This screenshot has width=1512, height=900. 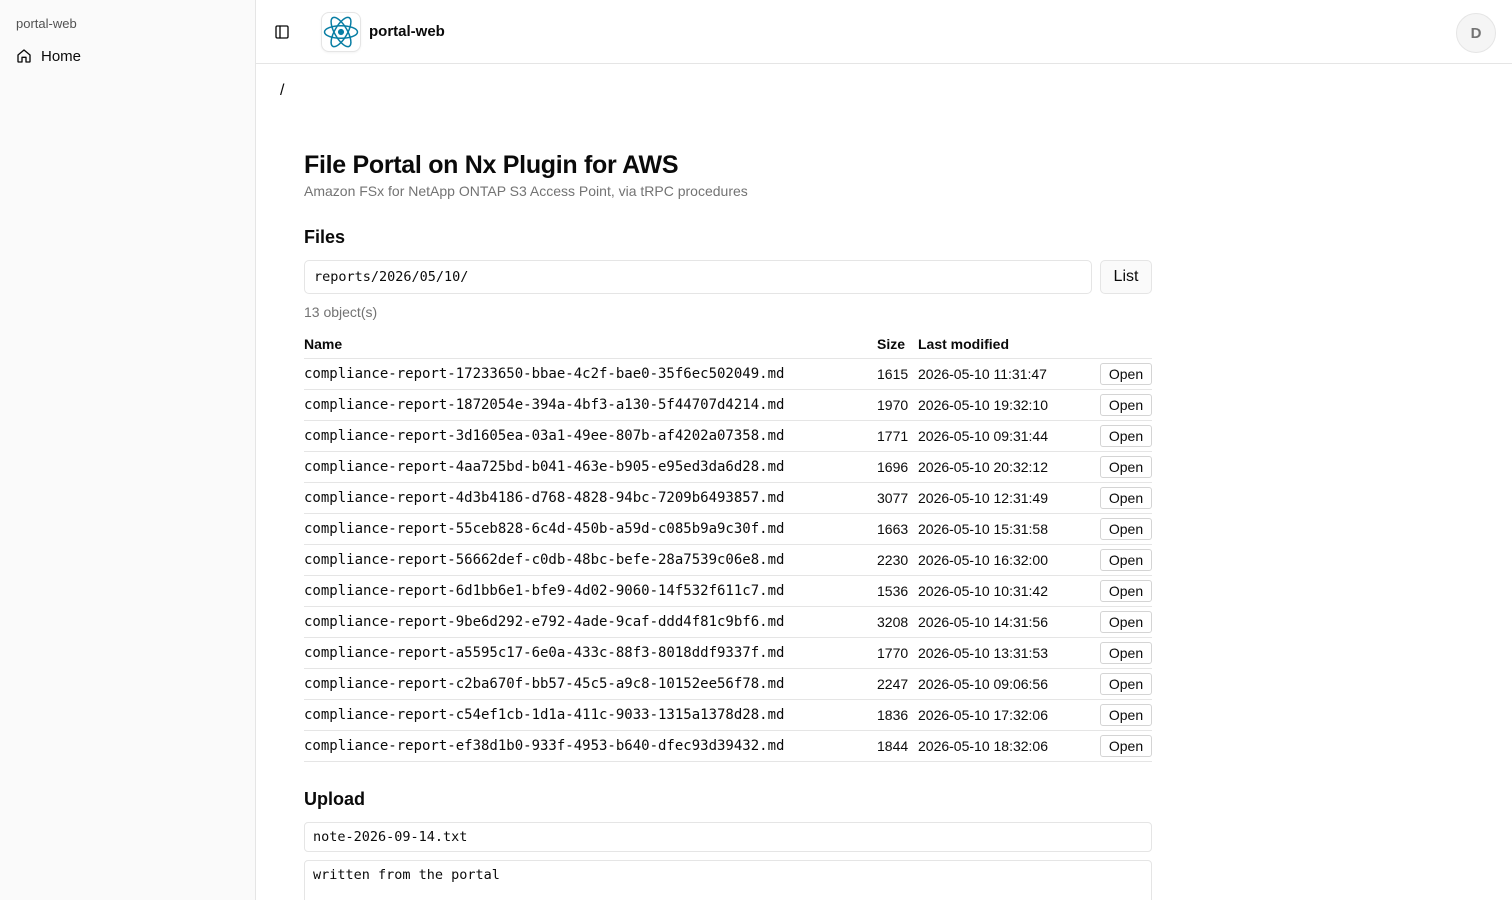 I want to click on file-size: 3077, so click(x=897, y=498).